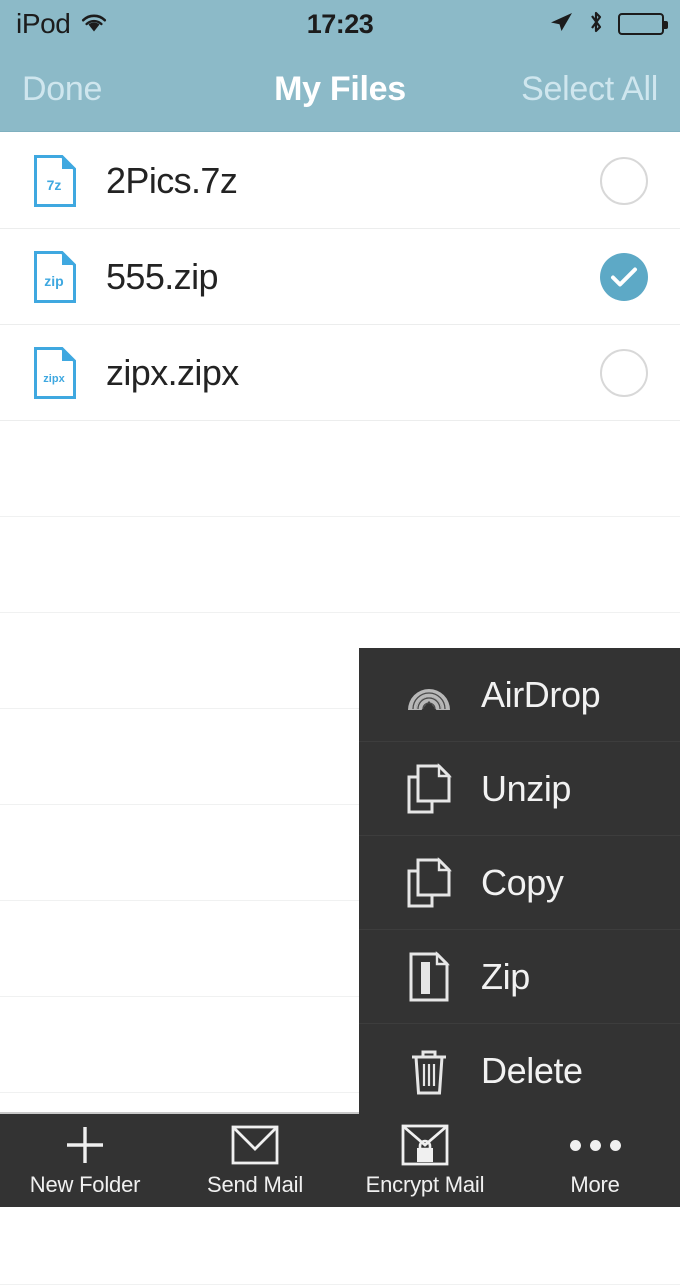 This screenshot has height=1285, width=680. I want to click on menu-item-copy: Copy, so click(519, 883).